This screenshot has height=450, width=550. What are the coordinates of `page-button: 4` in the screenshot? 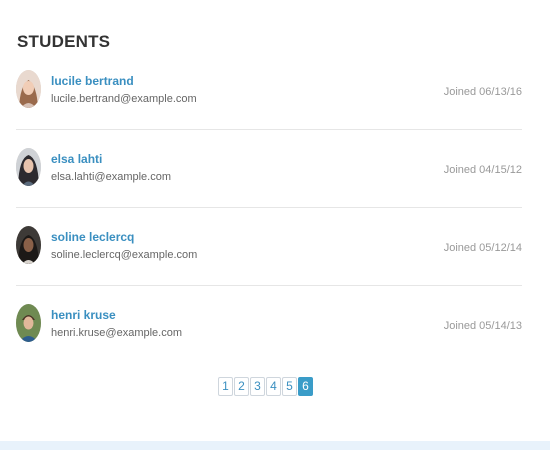 It's located at (273, 386).